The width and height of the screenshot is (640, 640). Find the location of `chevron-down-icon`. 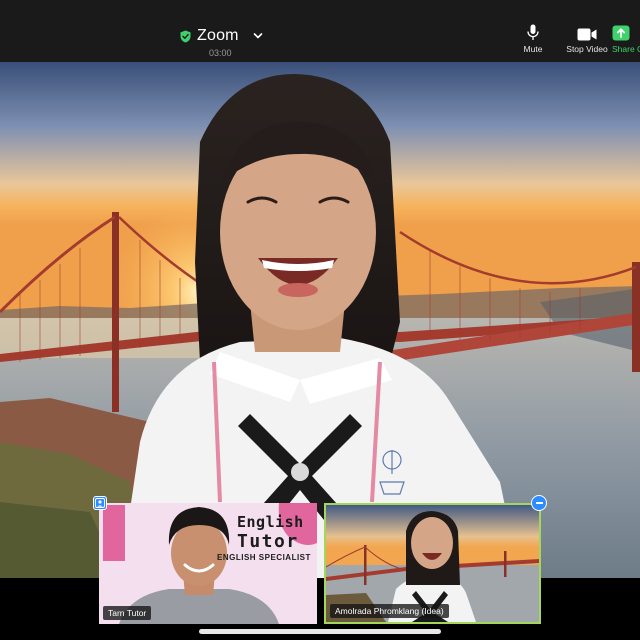

chevron-down-icon is located at coordinates (258, 36).